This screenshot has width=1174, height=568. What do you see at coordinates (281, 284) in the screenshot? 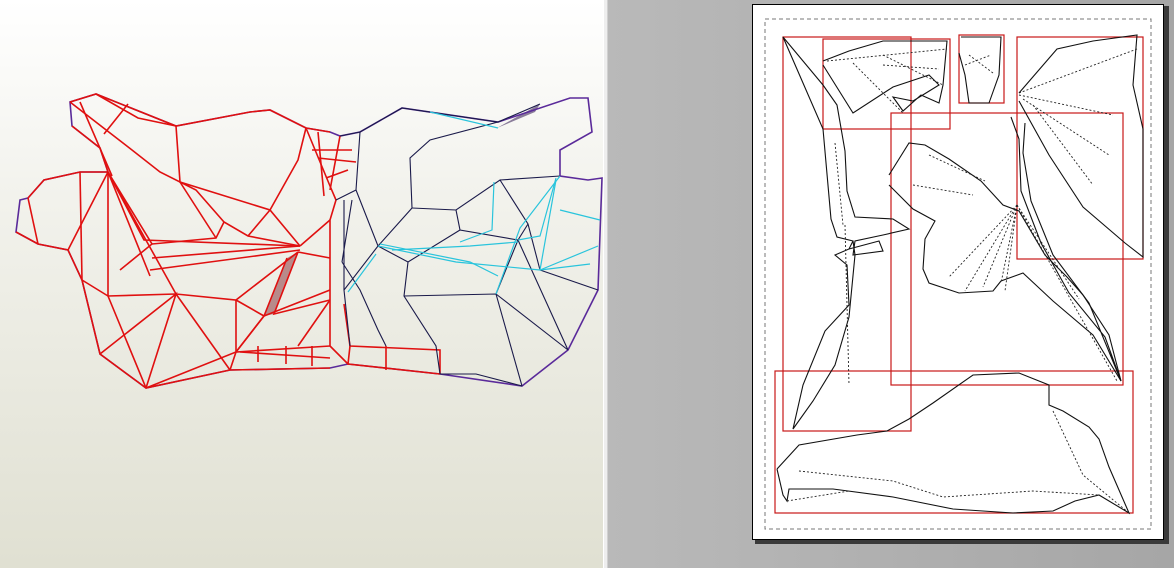
I see `selected-face` at bounding box center [281, 284].